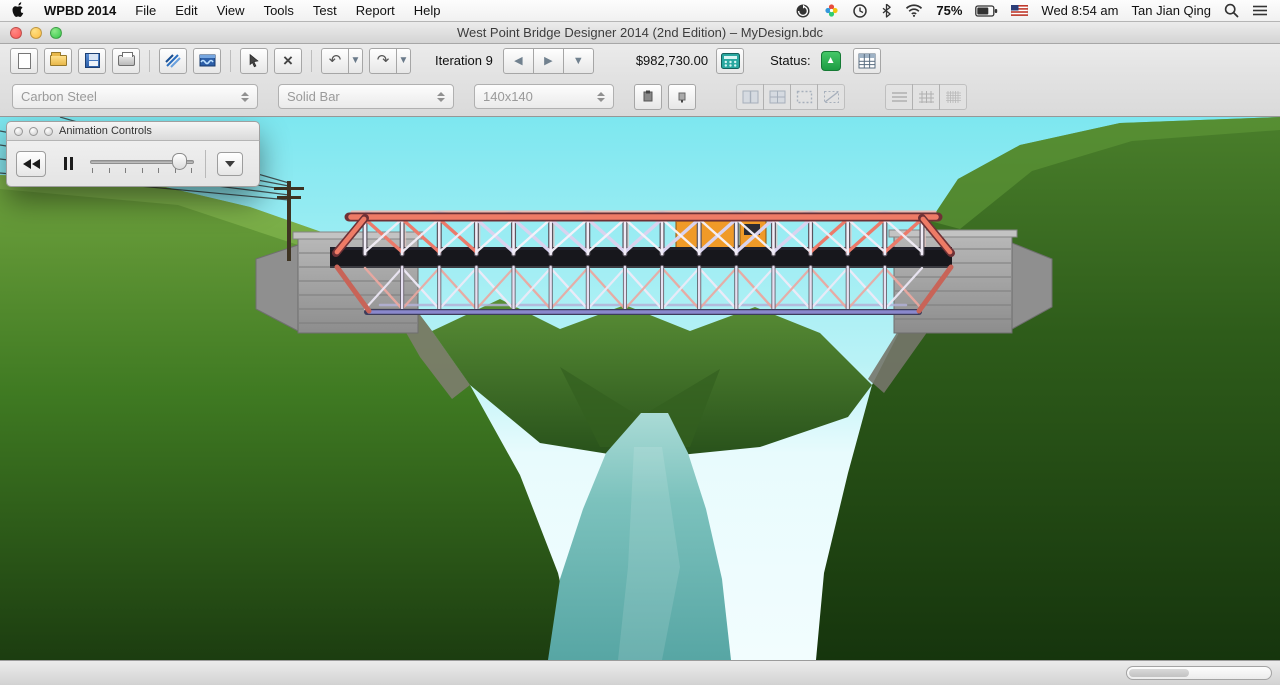 Image resolution: width=1280 pixels, height=685 pixels. I want to click on template-icon, so click(804, 96).